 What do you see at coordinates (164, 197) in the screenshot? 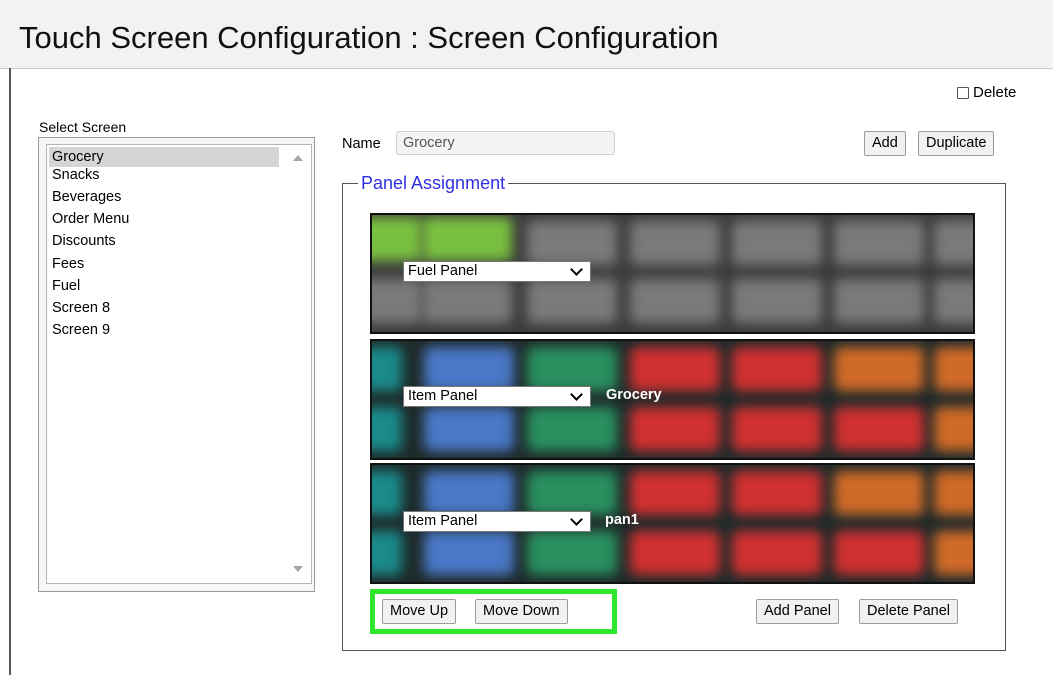
I see `screen-list-item-beverages: Beverages` at bounding box center [164, 197].